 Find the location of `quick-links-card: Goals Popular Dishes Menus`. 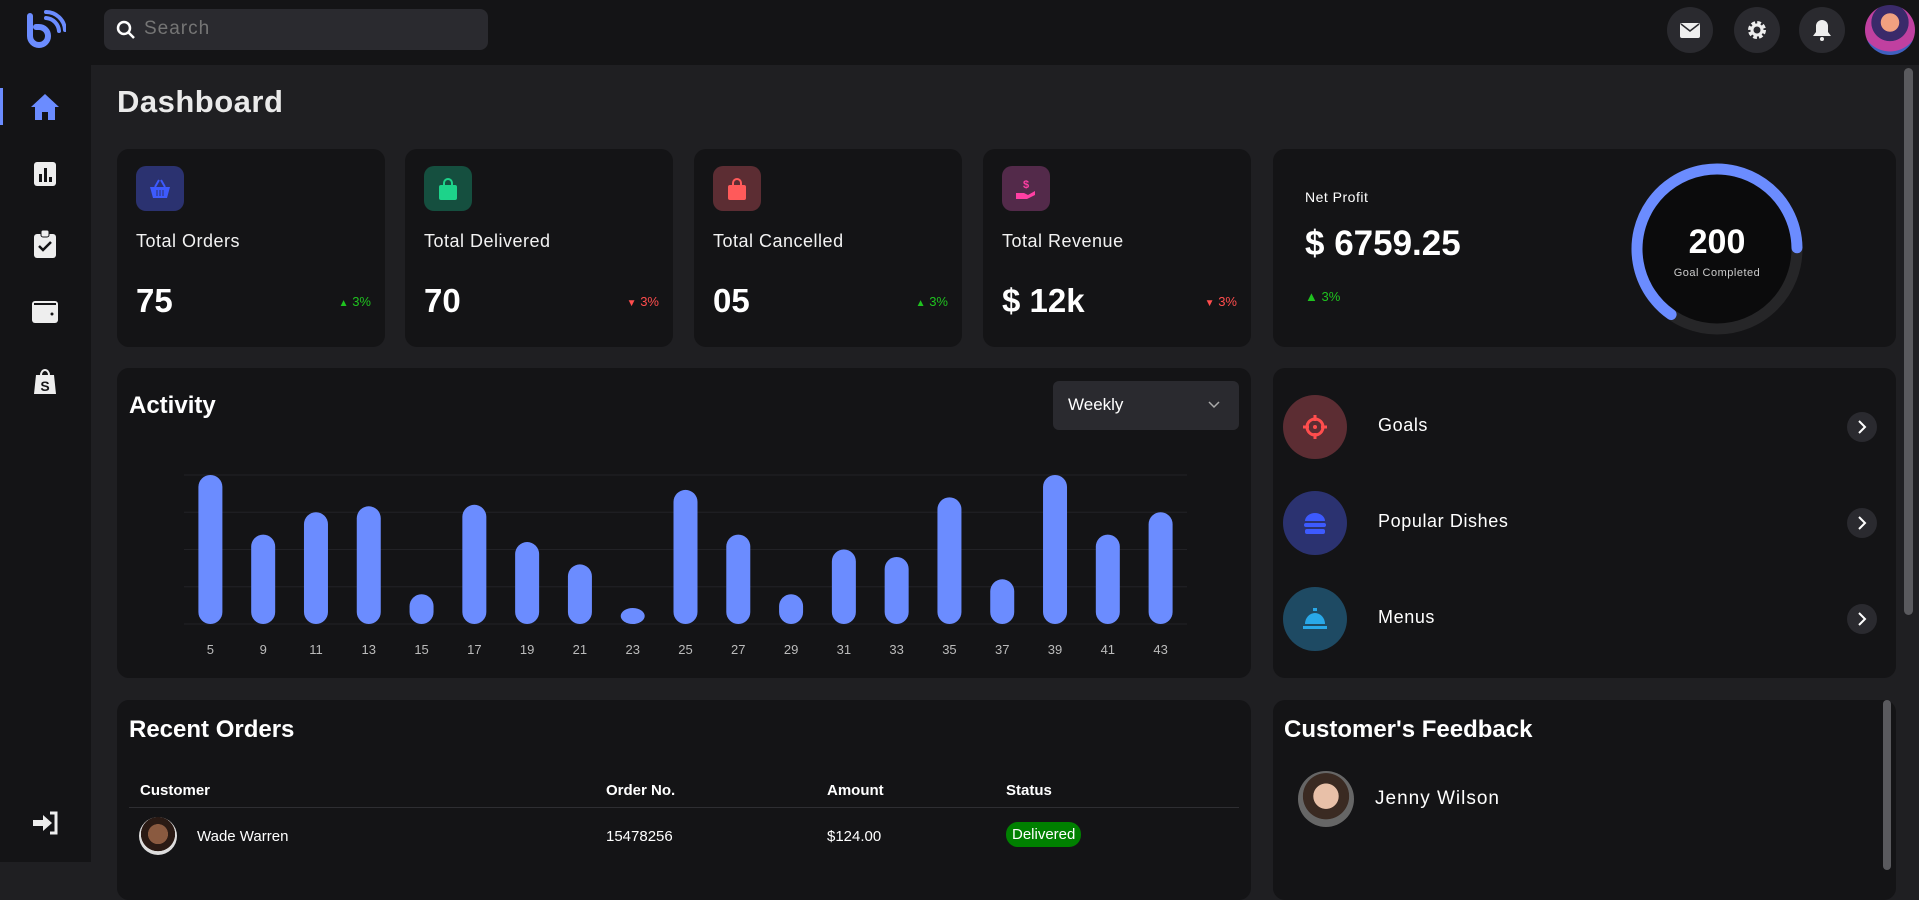

quick-links-card: Goals Popular Dishes Menus is located at coordinates (1584, 523).